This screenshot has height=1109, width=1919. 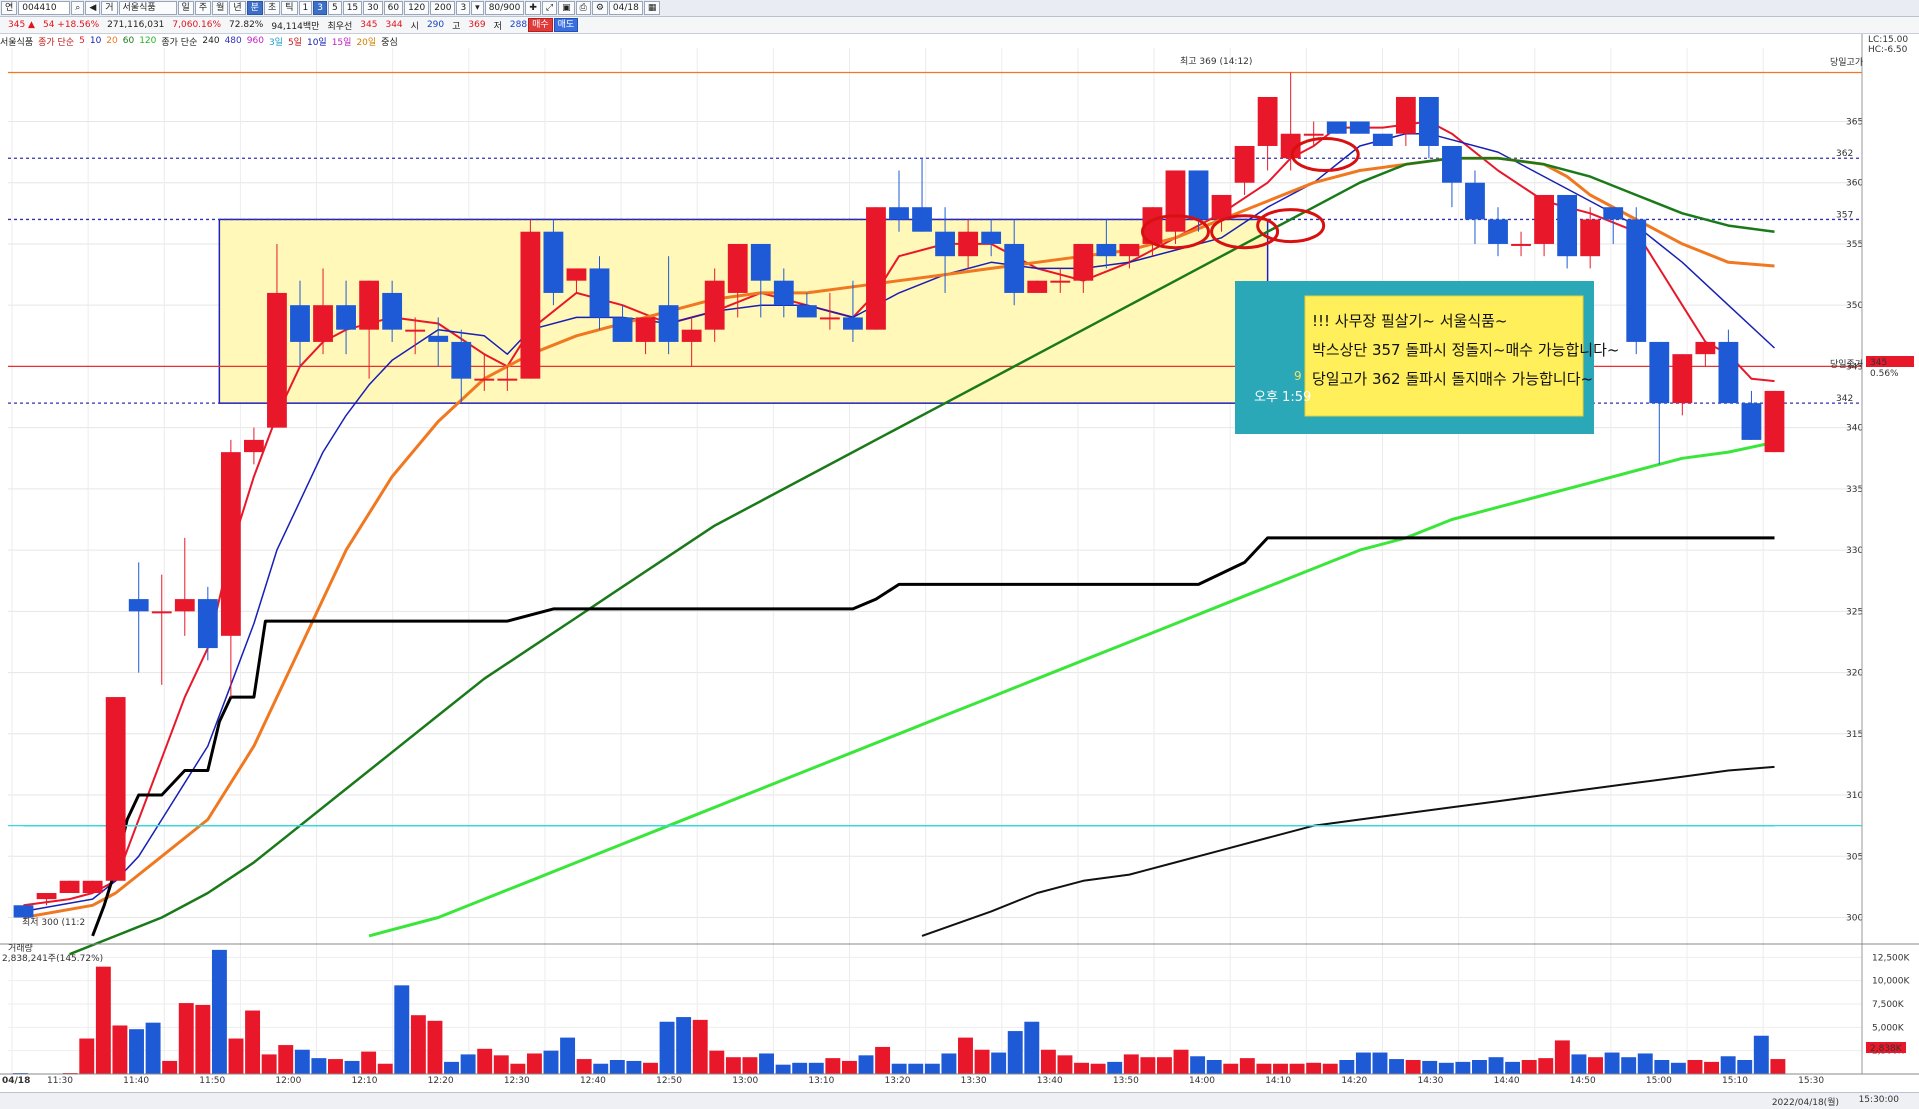 What do you see at coordinates (442, 8) in the screenshot?
I see `interval-200: 200` at bounding box center [442, 8].